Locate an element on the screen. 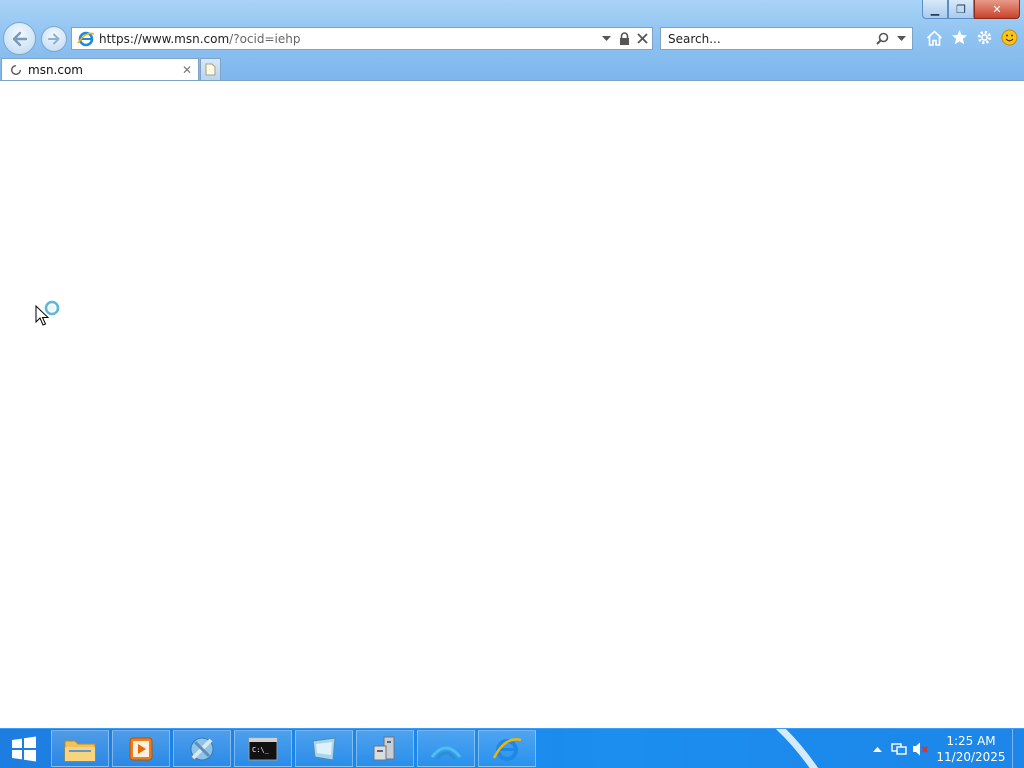  cmd-icon: C:\_ is located at coordinates (263, 748).